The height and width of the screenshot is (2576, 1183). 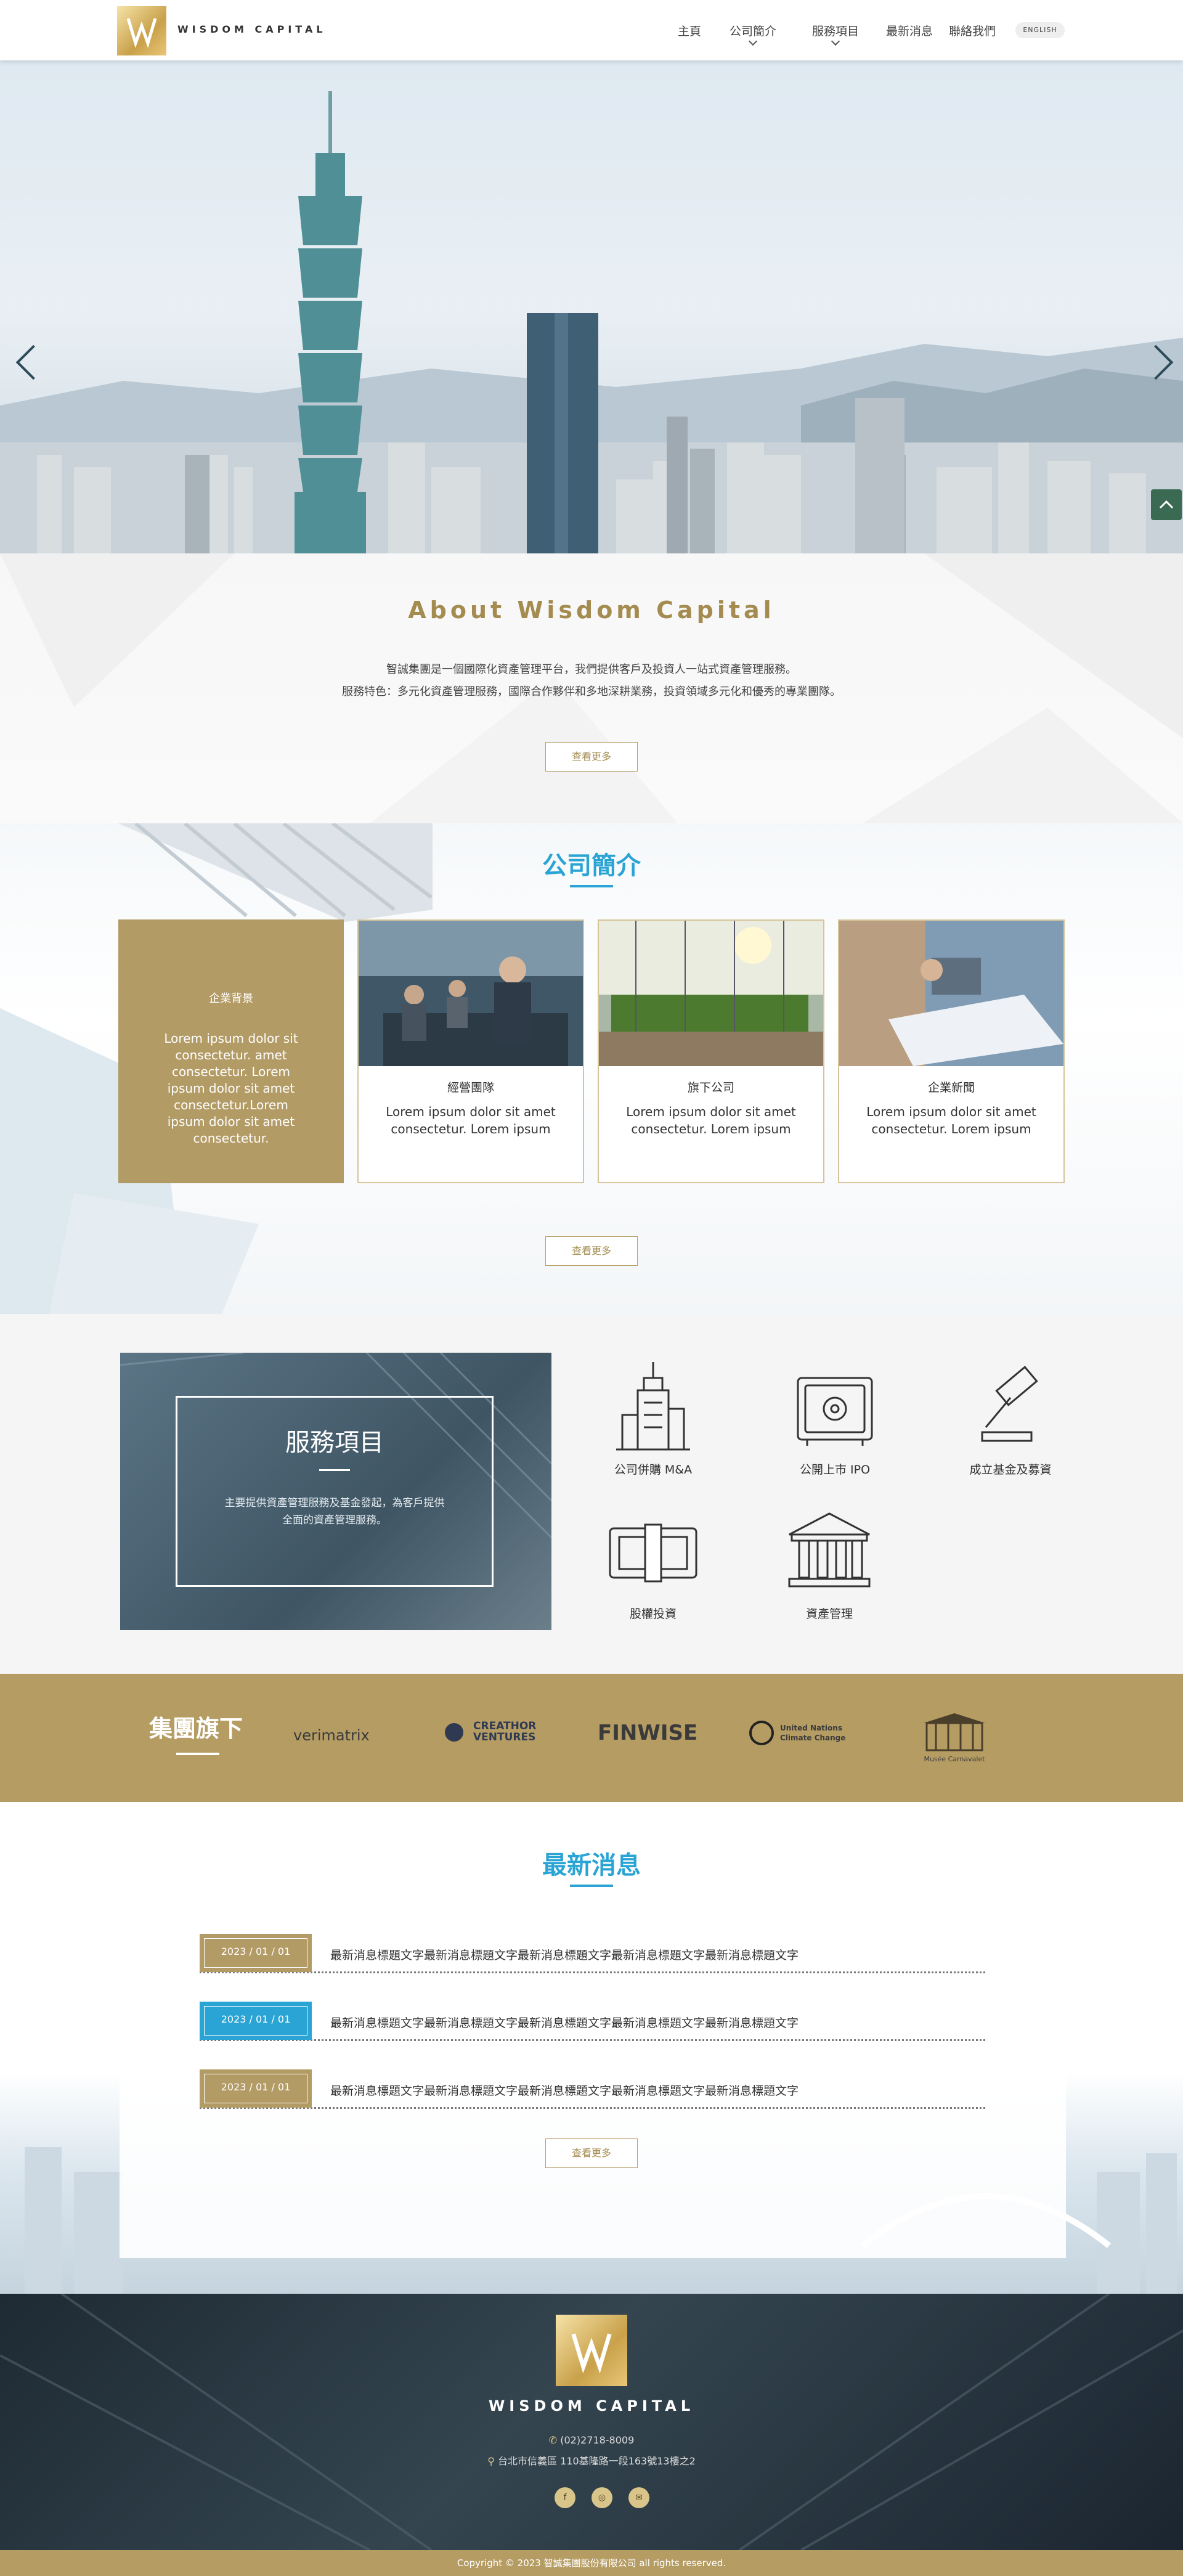 What do you see at coordinates (954, 1759) in the screenshot?
I see `carnavalet-logo: Musée Carnavalet` at bounding box center [954, 1759].